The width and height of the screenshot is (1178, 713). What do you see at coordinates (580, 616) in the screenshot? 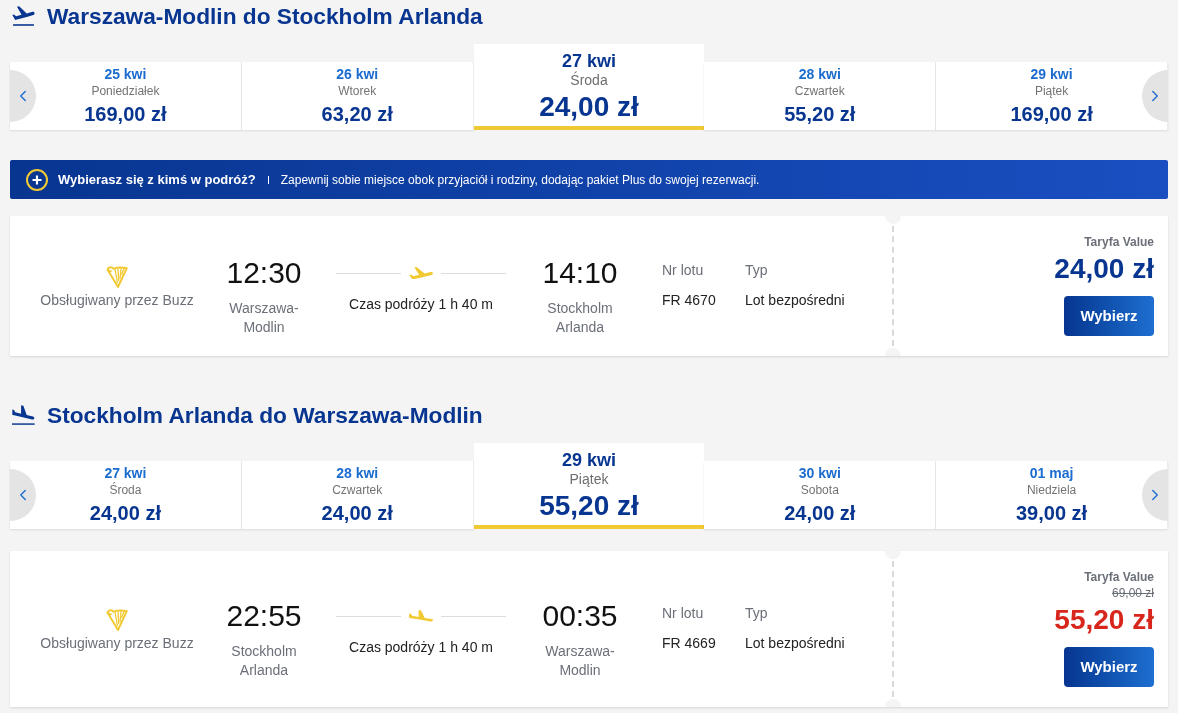
I see `arrival-time: 00:35` at bounding box center [580, 616].